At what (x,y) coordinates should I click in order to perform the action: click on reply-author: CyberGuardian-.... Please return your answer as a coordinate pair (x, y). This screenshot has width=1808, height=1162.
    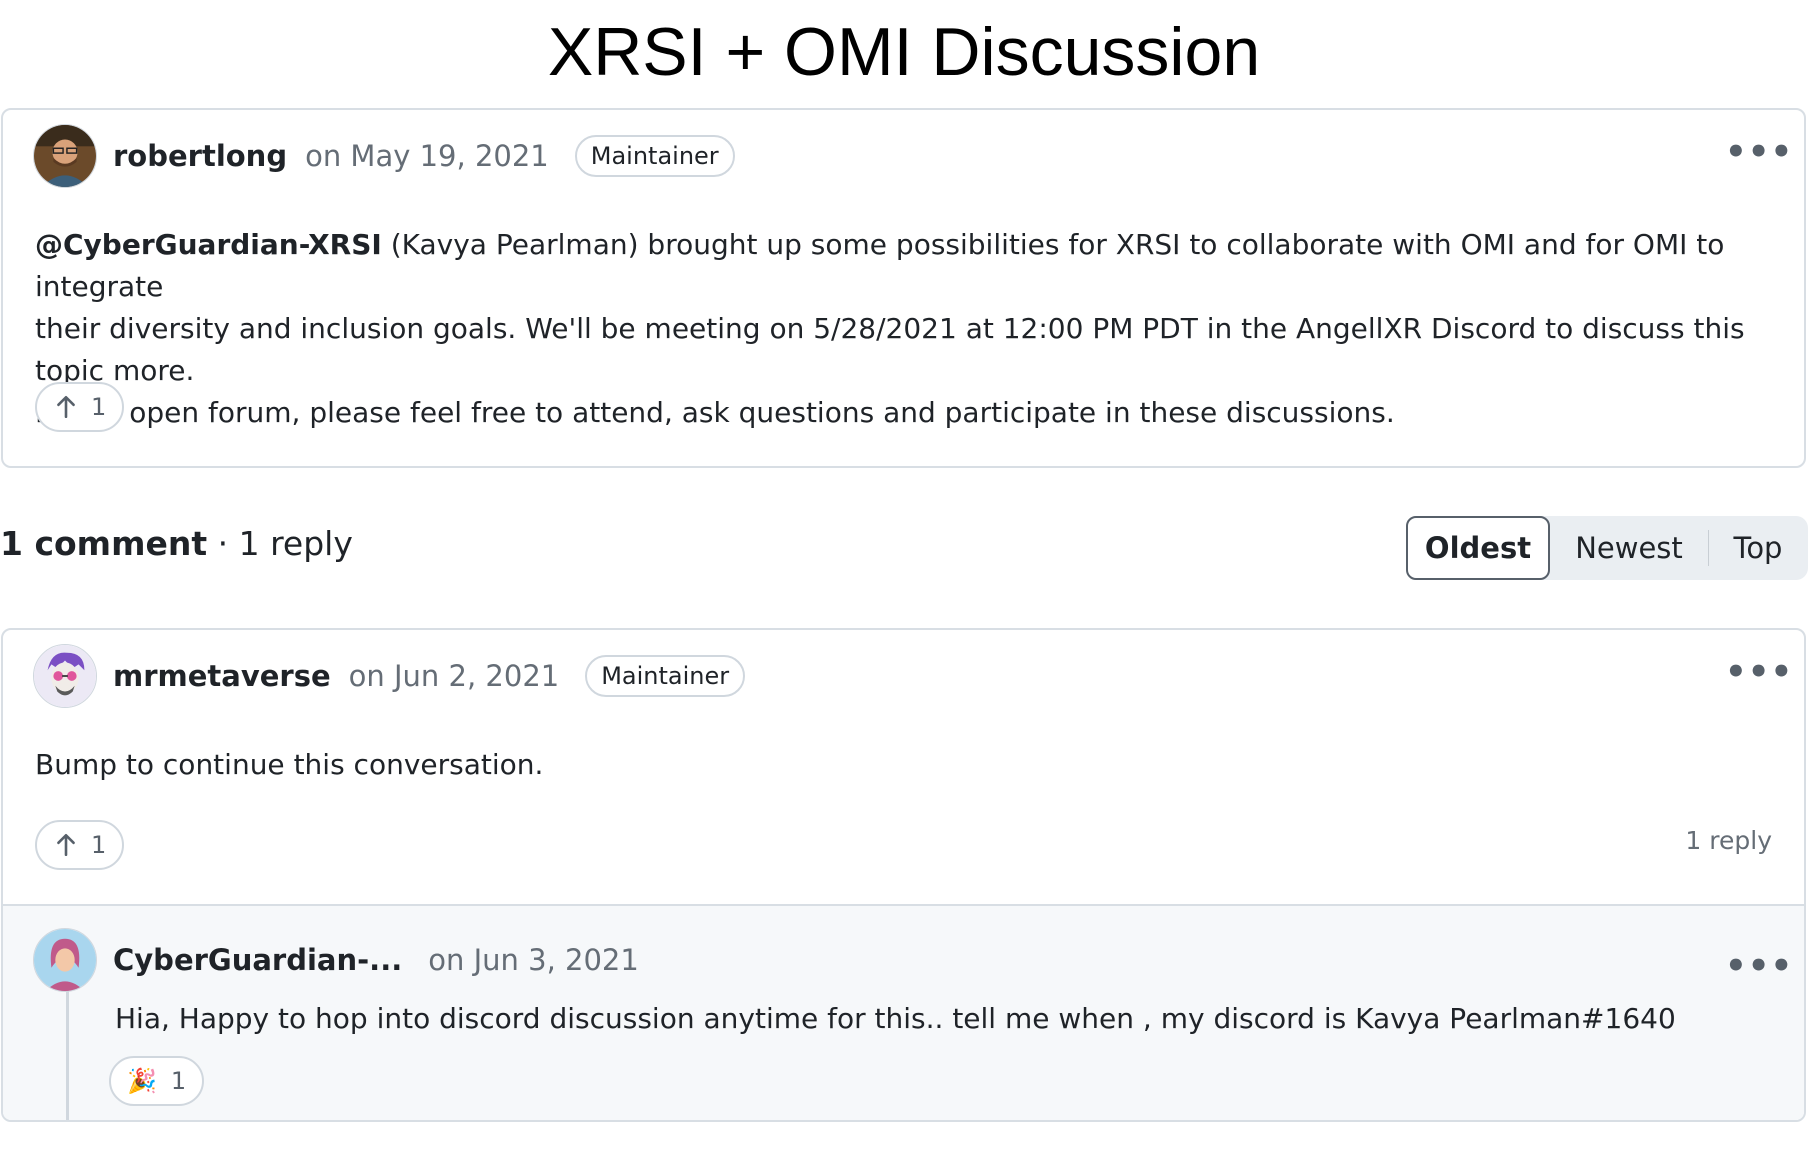
    Looking at the image, I should click on (257, 960).